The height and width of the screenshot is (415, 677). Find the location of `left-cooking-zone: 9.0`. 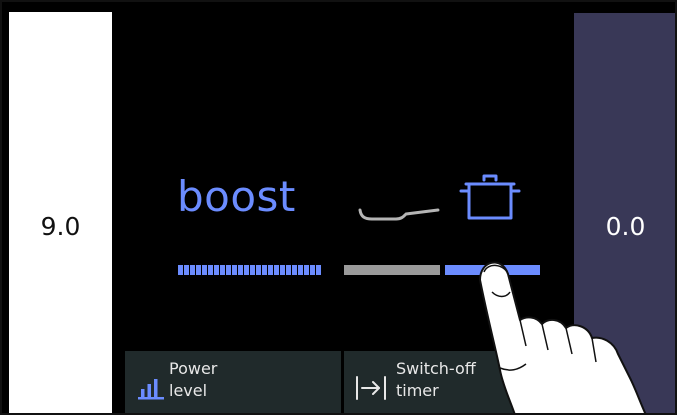

left-cooking-zone: 9.0 is located at coordinates (60, 213).